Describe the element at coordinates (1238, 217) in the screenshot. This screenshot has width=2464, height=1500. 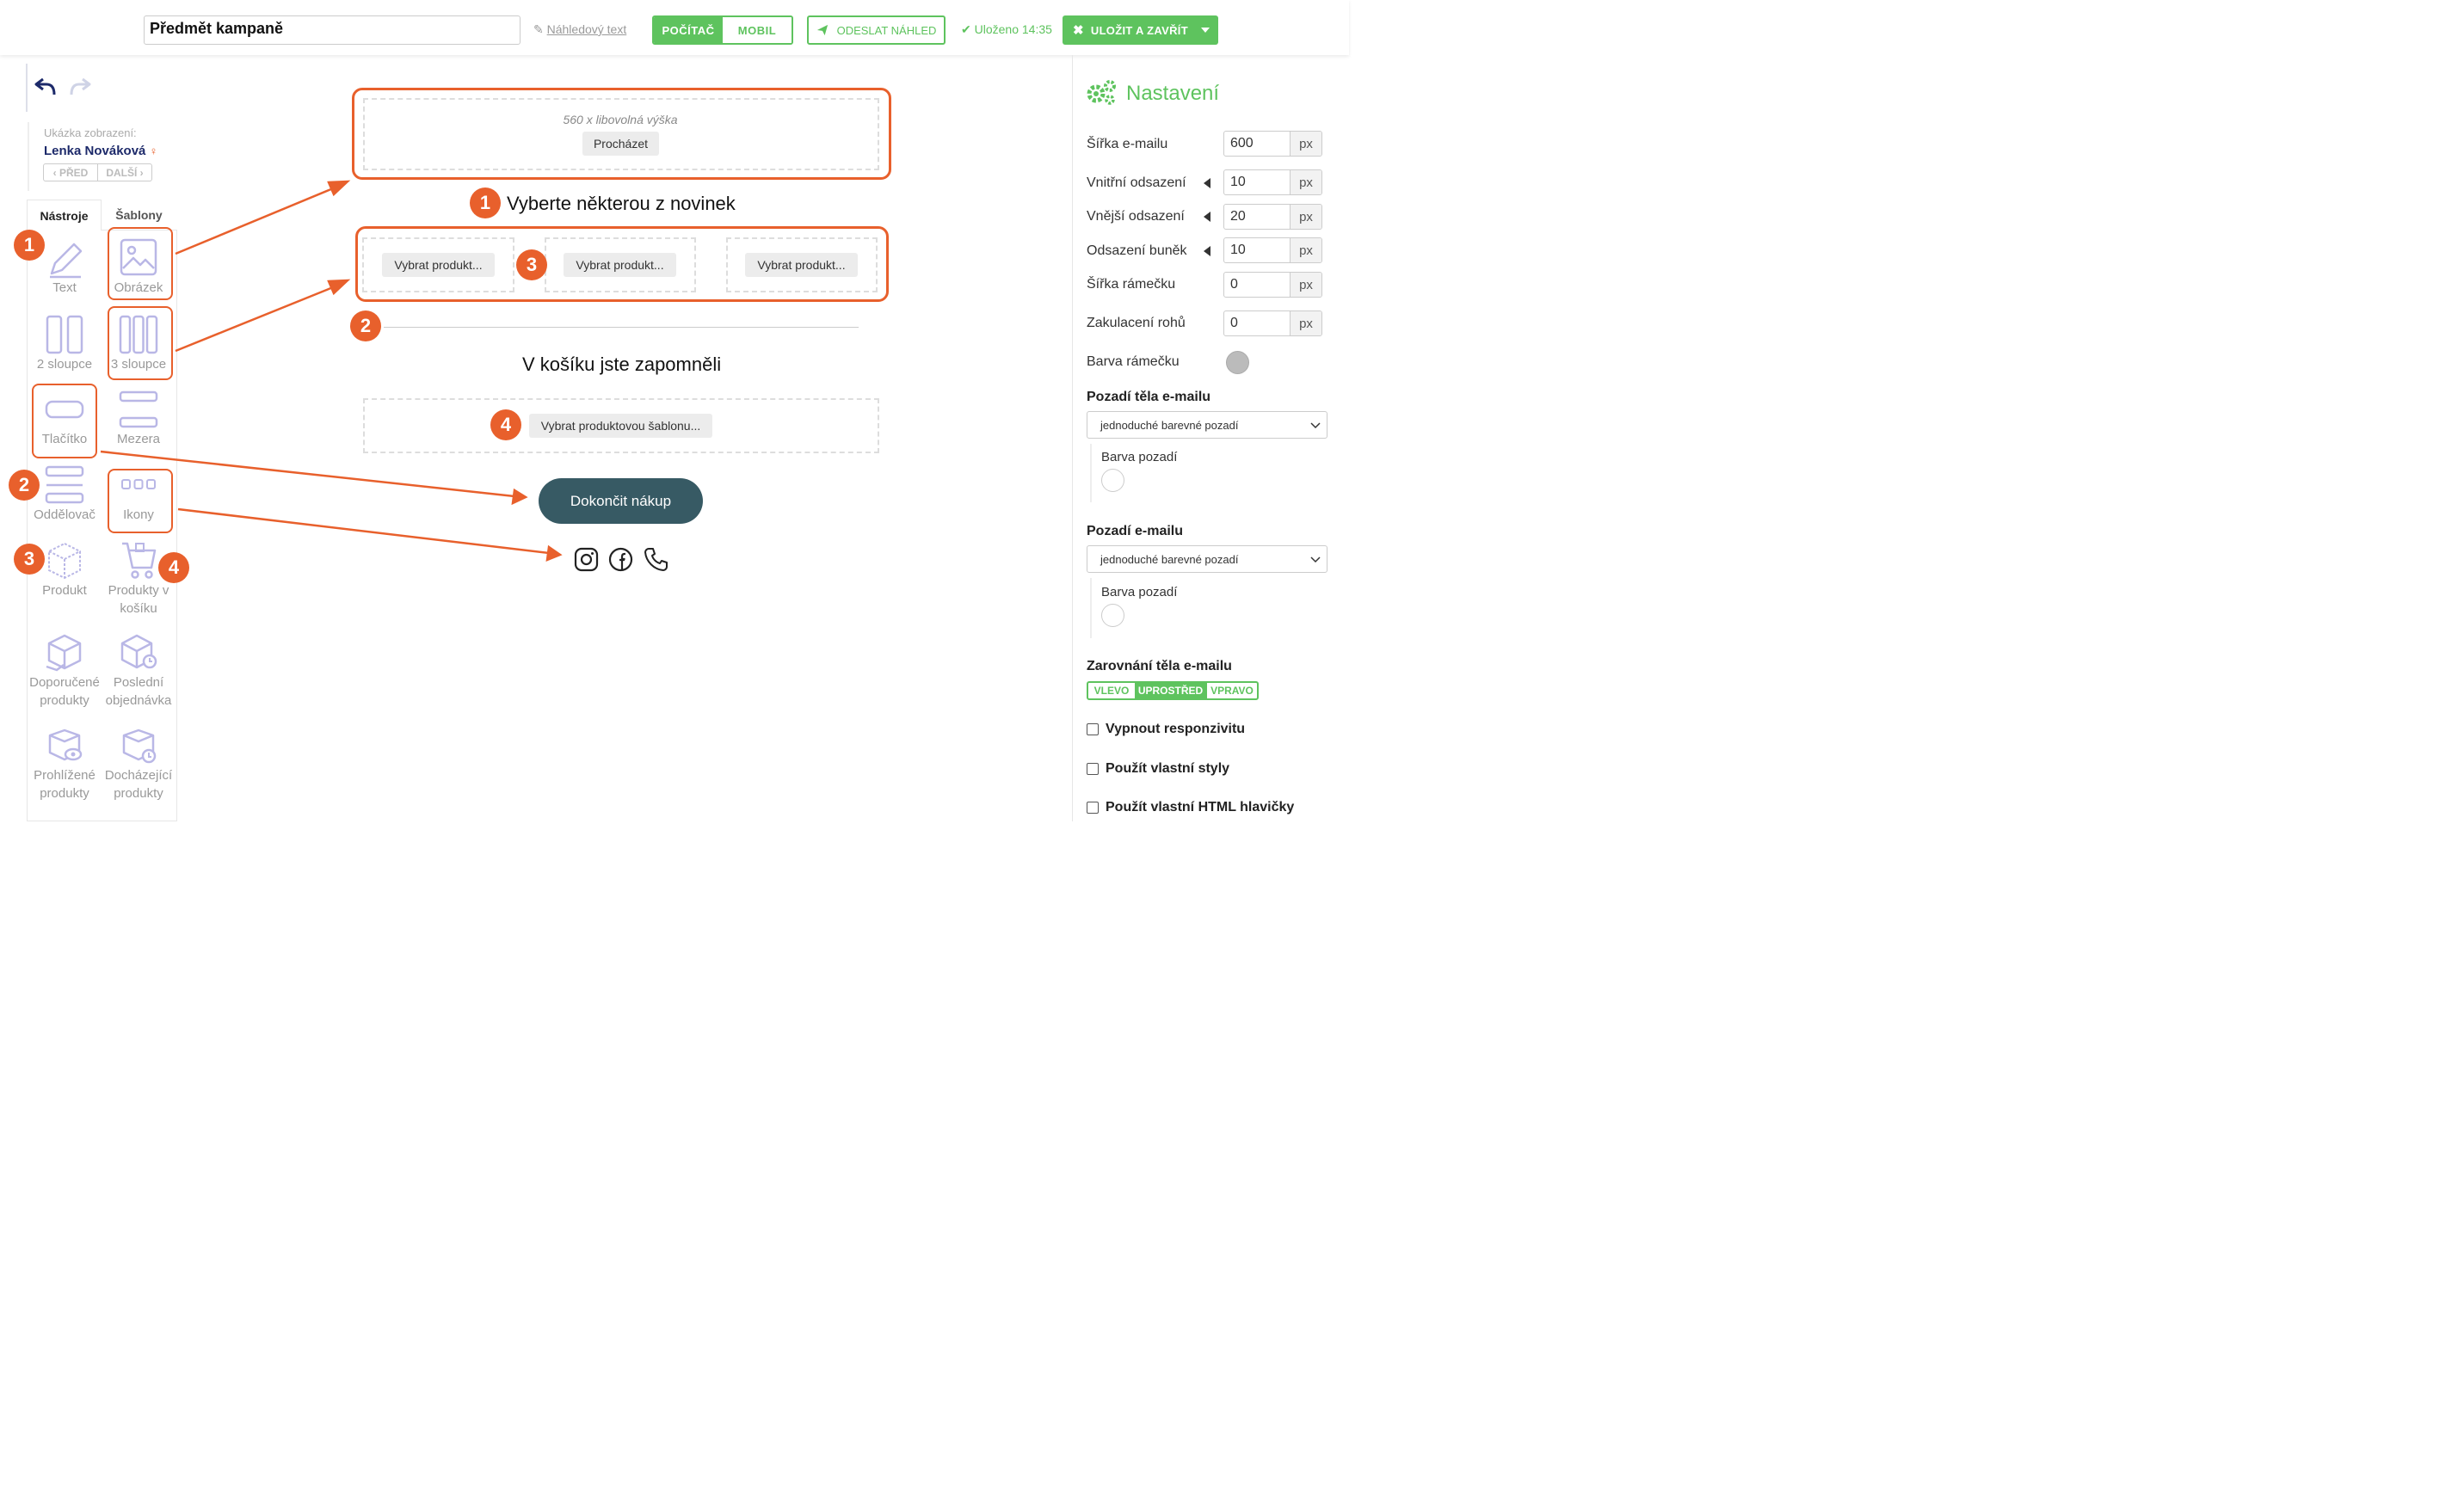
I see `input-value: 20` at that location.